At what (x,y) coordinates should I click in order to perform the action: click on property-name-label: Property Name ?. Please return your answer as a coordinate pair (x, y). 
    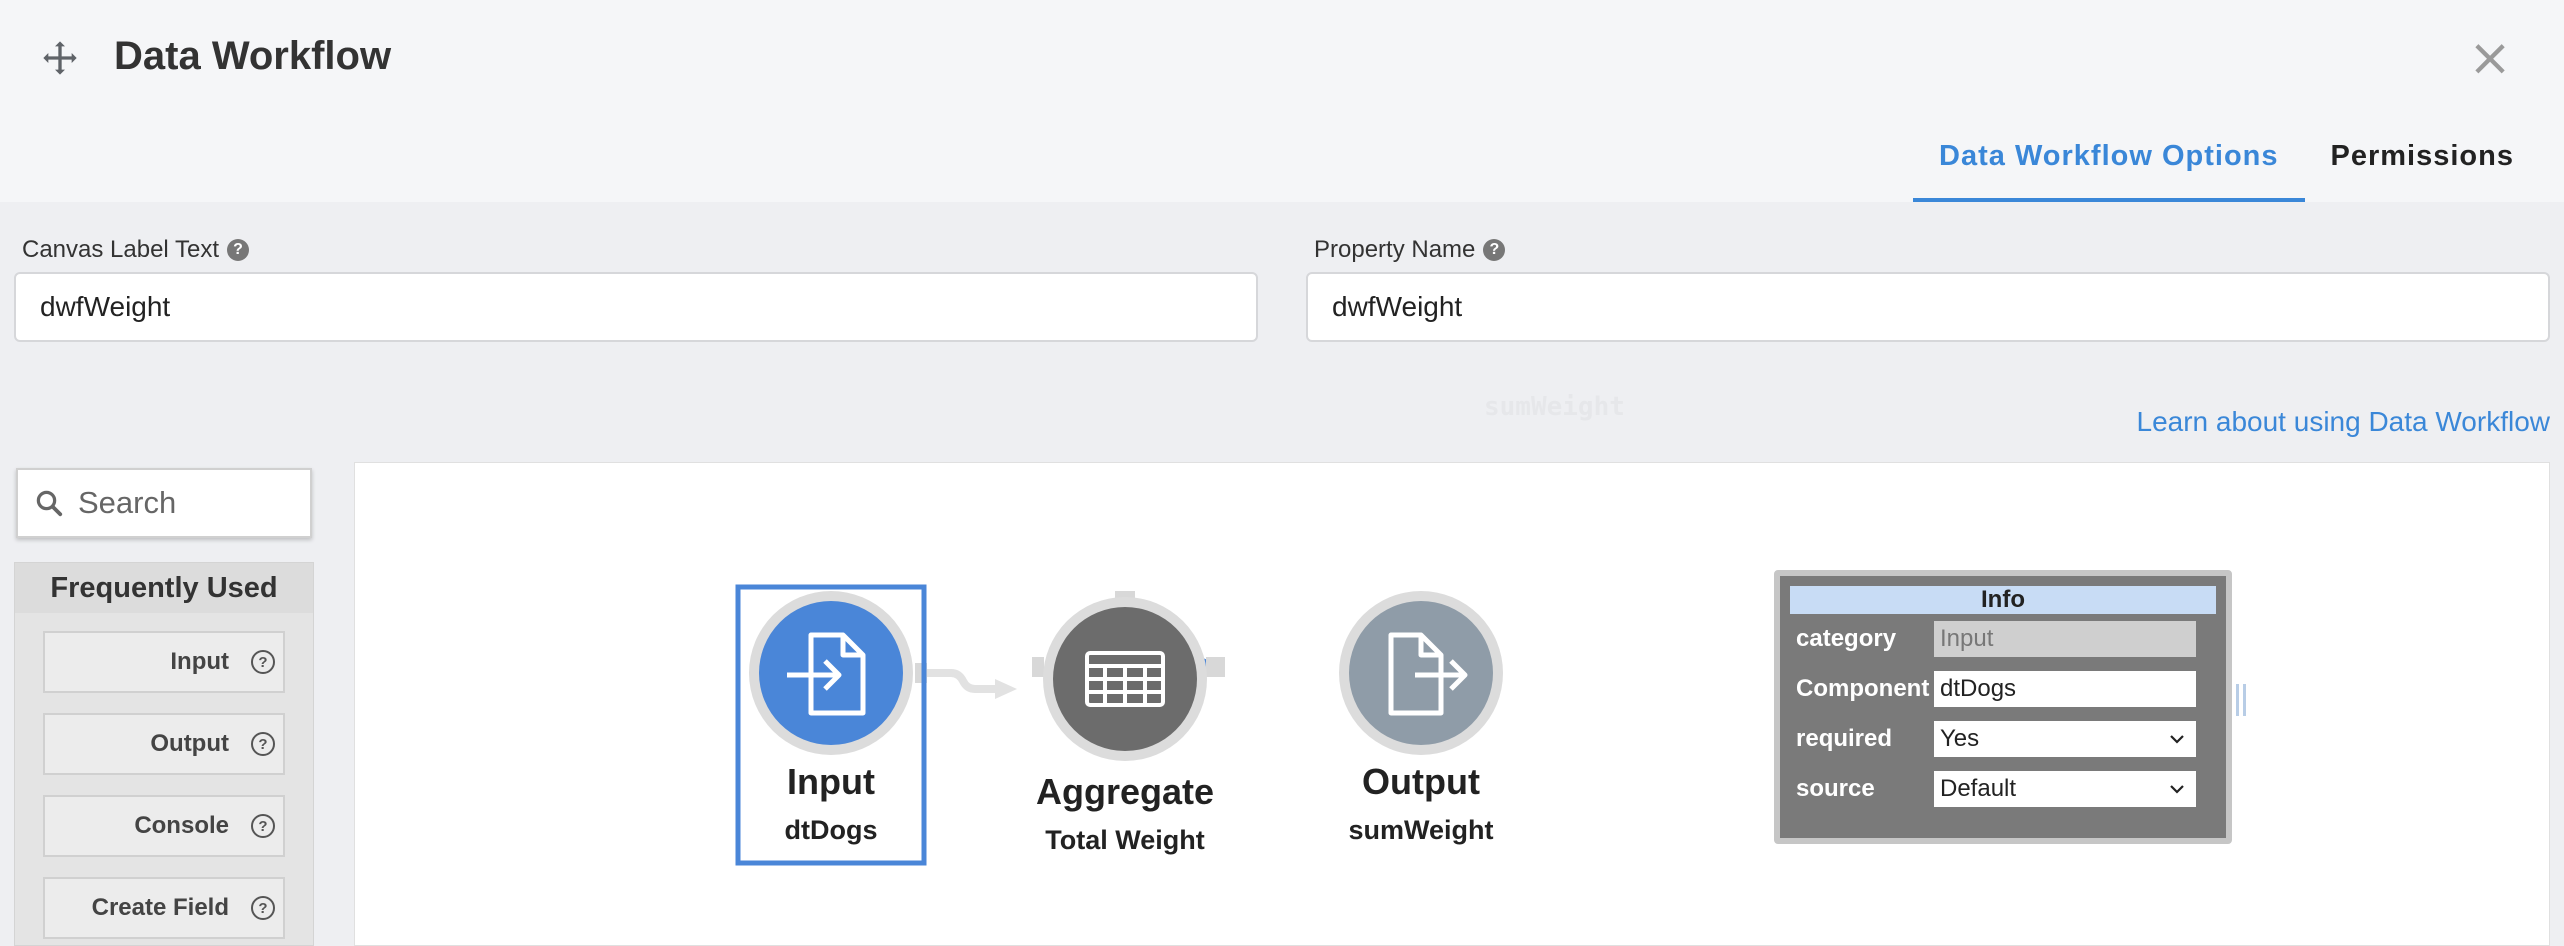
    Looking at the image, I should click on (1410, 250).